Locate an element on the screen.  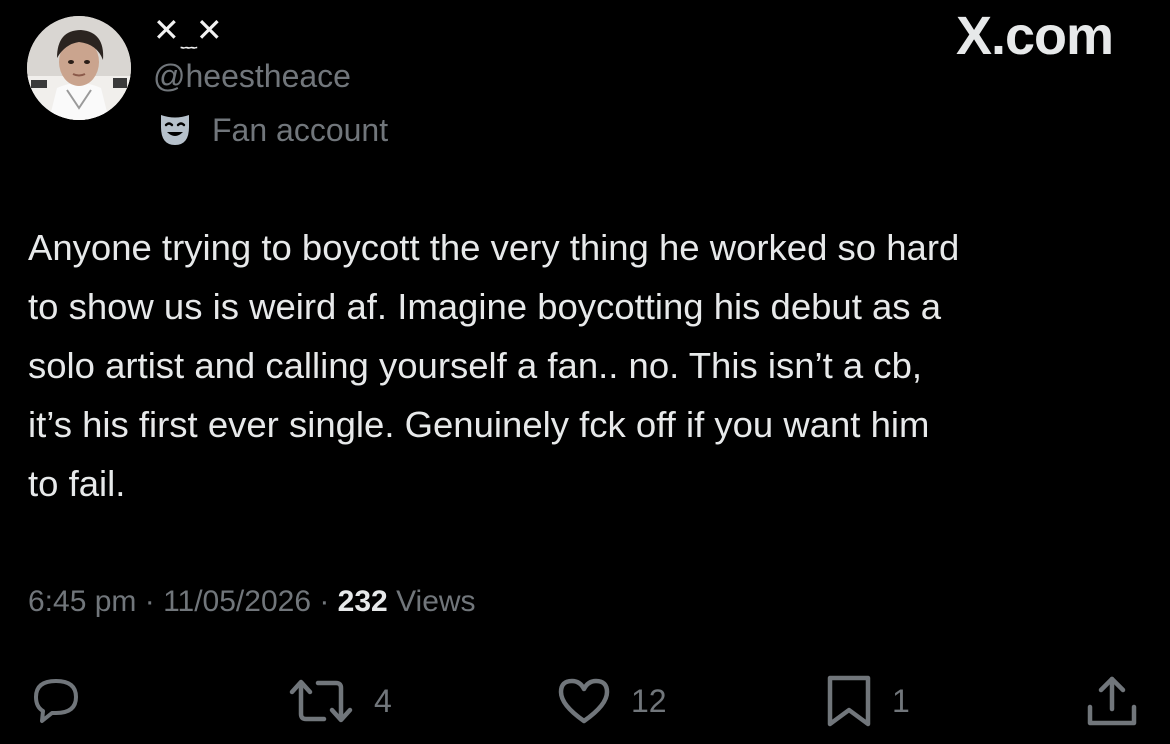
share-button is located at coordinates (1112, 701).